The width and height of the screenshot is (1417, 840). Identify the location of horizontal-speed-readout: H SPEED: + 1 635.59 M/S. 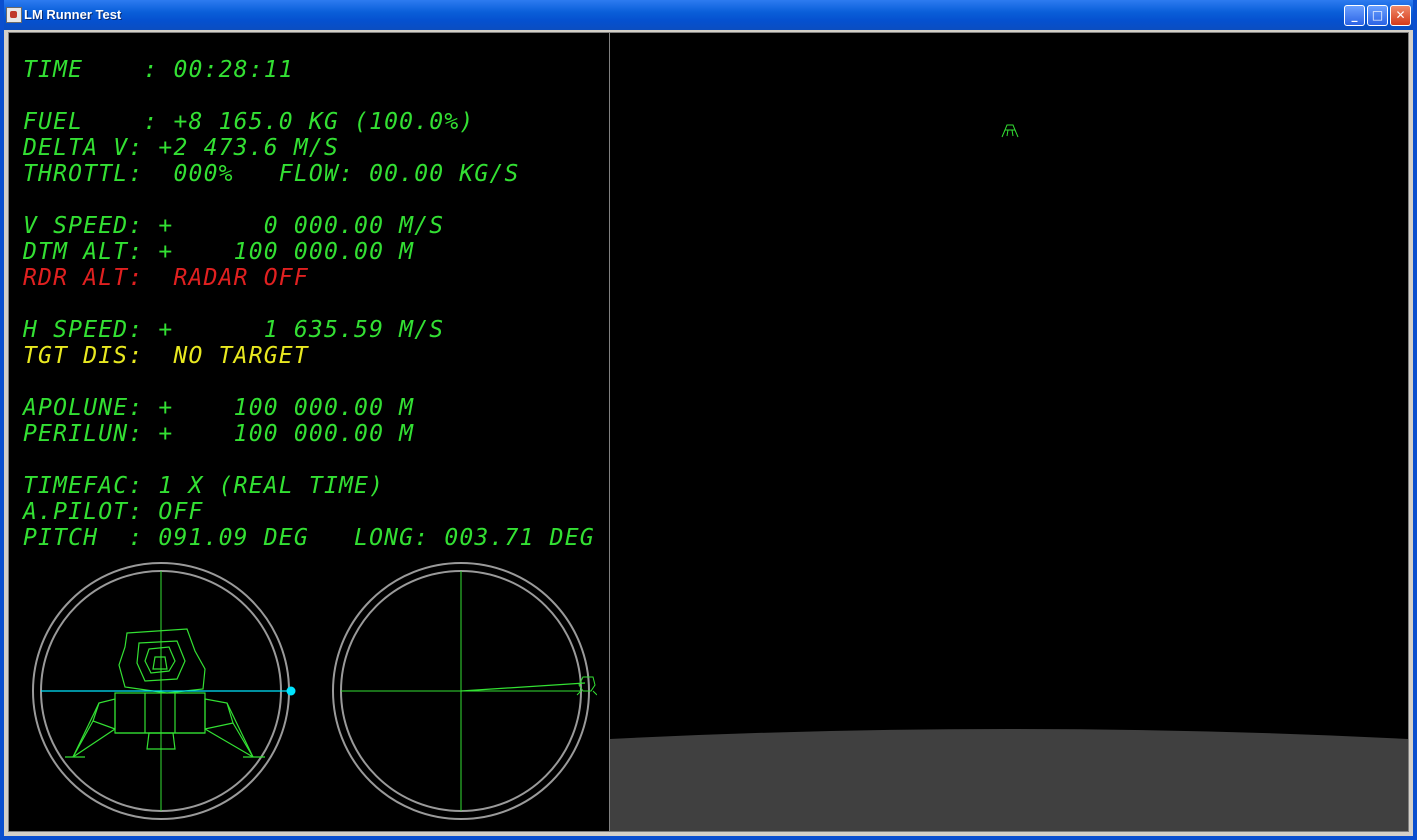
(234, 330).